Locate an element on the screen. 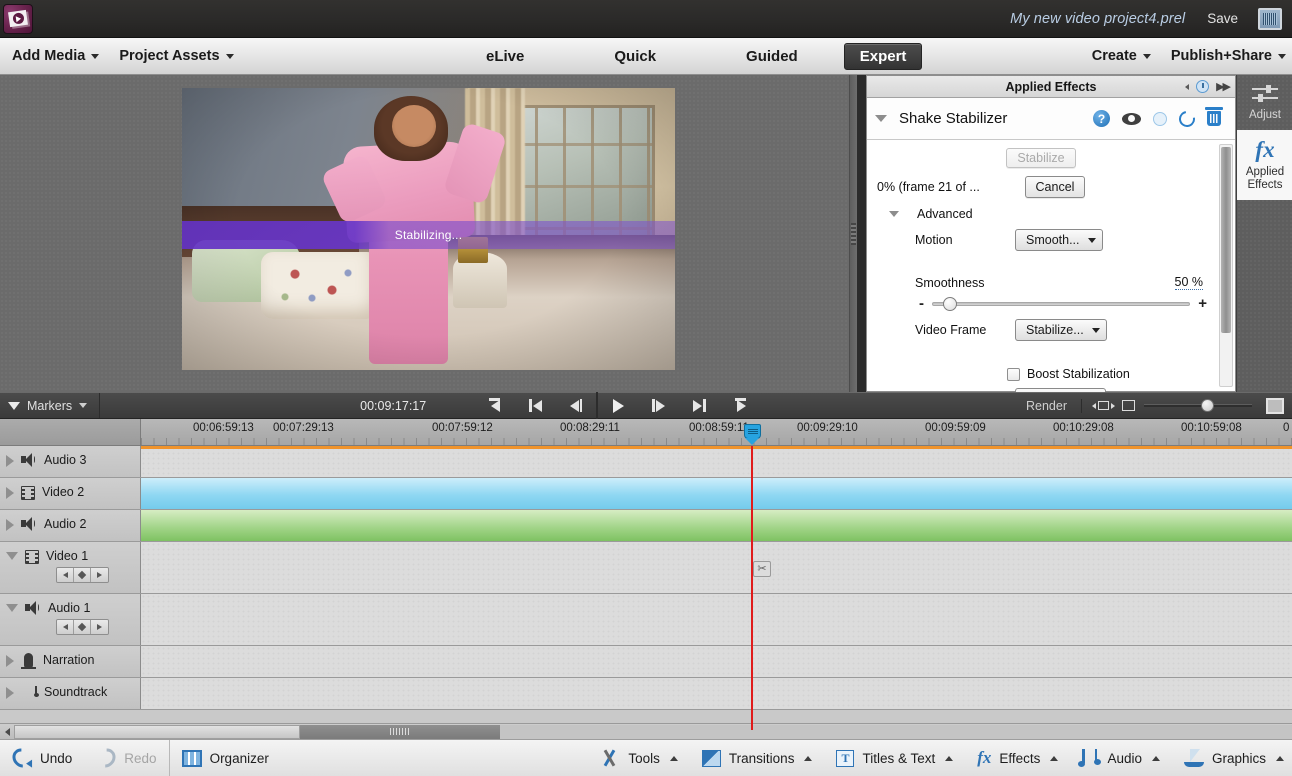  tab-guided: Guided is located at coordinates (772, 56).